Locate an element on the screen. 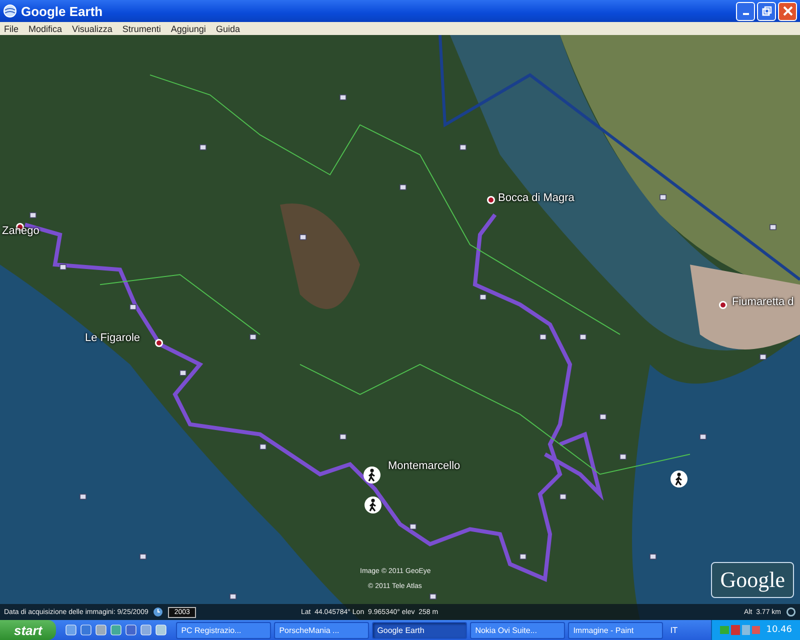 This screenshot has width=800, height=640. close-button is located at coordinates (787, 11).